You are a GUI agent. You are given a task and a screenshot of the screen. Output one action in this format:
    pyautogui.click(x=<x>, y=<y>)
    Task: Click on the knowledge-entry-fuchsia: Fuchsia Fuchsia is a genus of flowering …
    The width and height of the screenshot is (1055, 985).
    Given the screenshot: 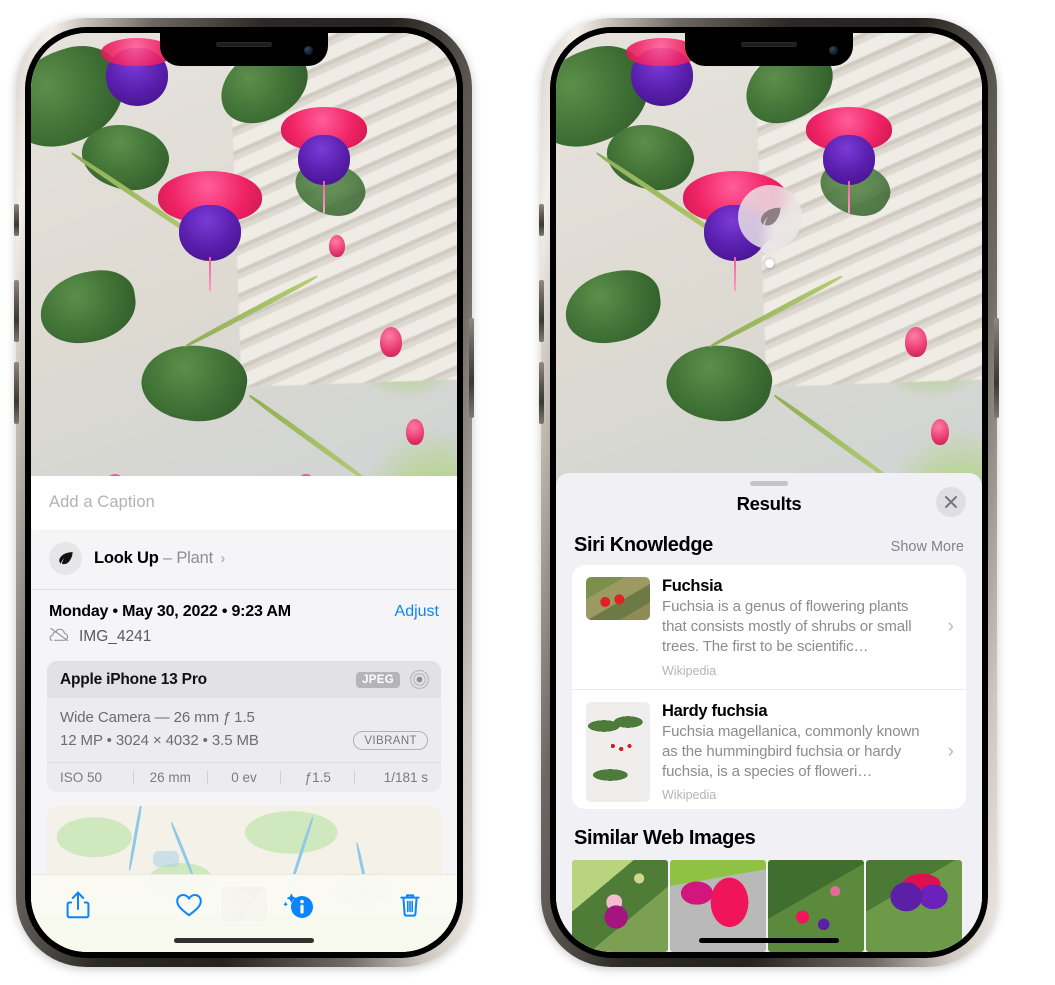 What is the action you would take?
    pyautogui.click(x=769, y=627)
    